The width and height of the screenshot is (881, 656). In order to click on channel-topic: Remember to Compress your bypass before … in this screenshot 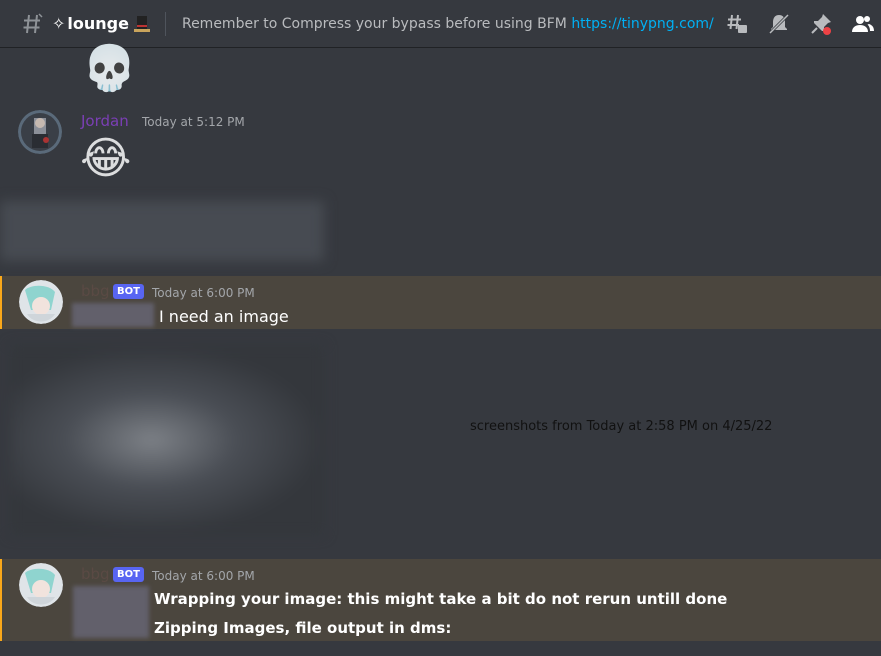, I will do `click(448, 24)`.